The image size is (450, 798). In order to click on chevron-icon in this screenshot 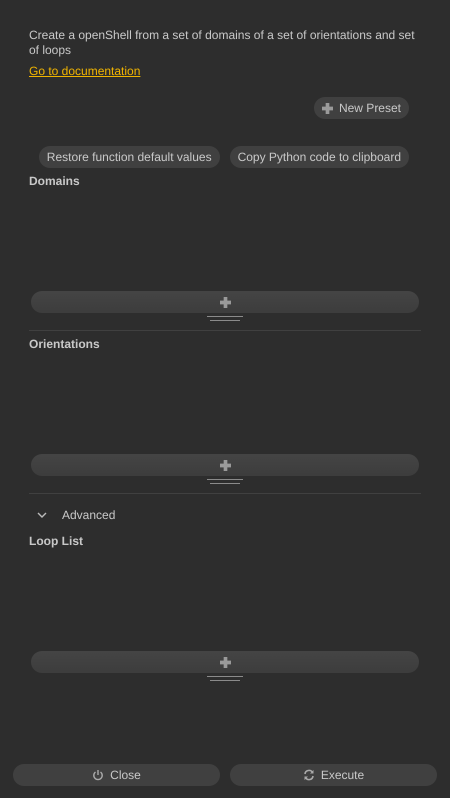, I will do `click(42, 515)`.